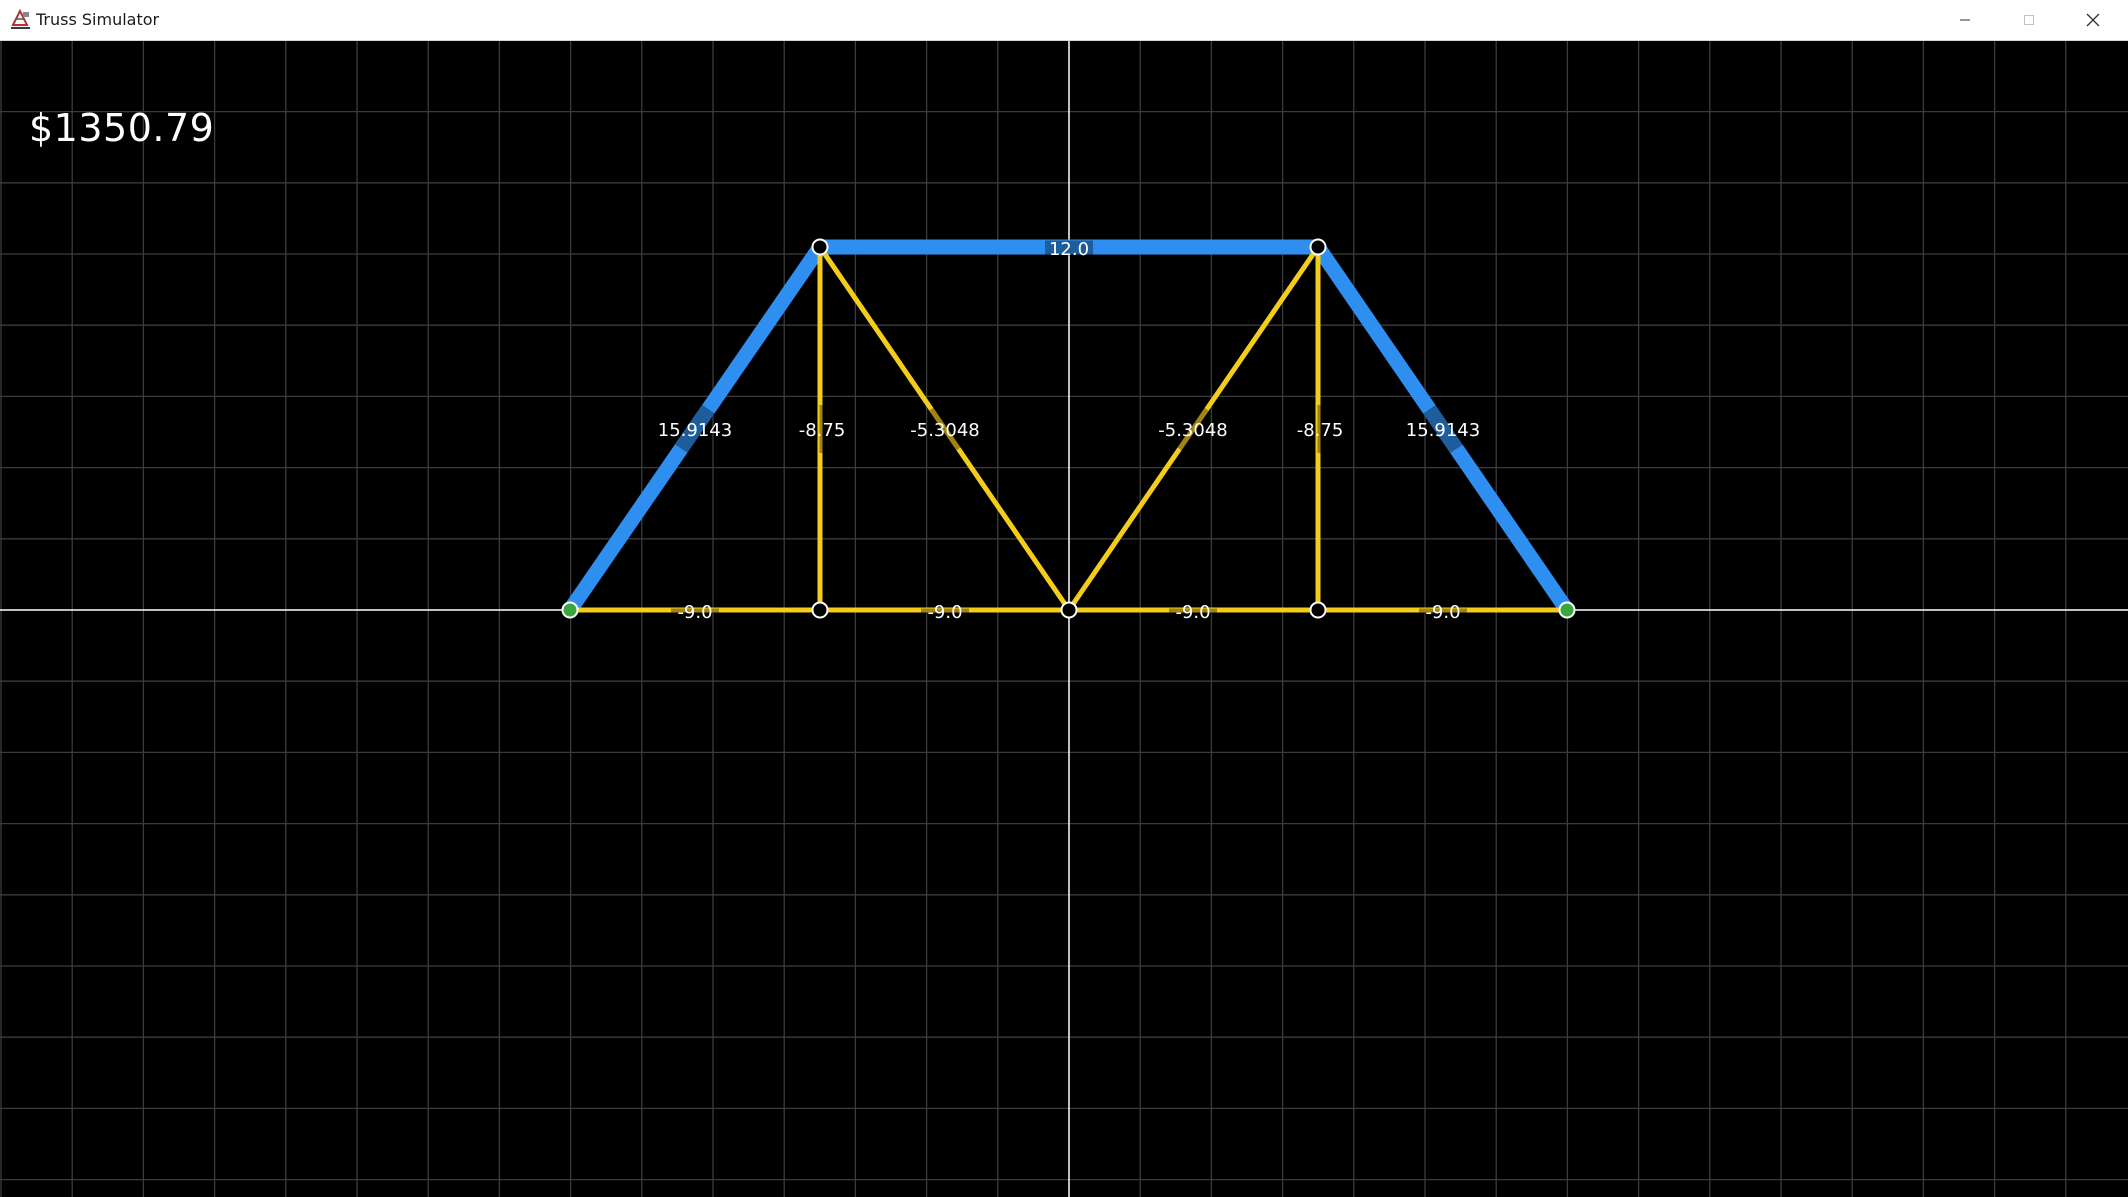  I want to click on truss-app-icon, so click(20, 20).